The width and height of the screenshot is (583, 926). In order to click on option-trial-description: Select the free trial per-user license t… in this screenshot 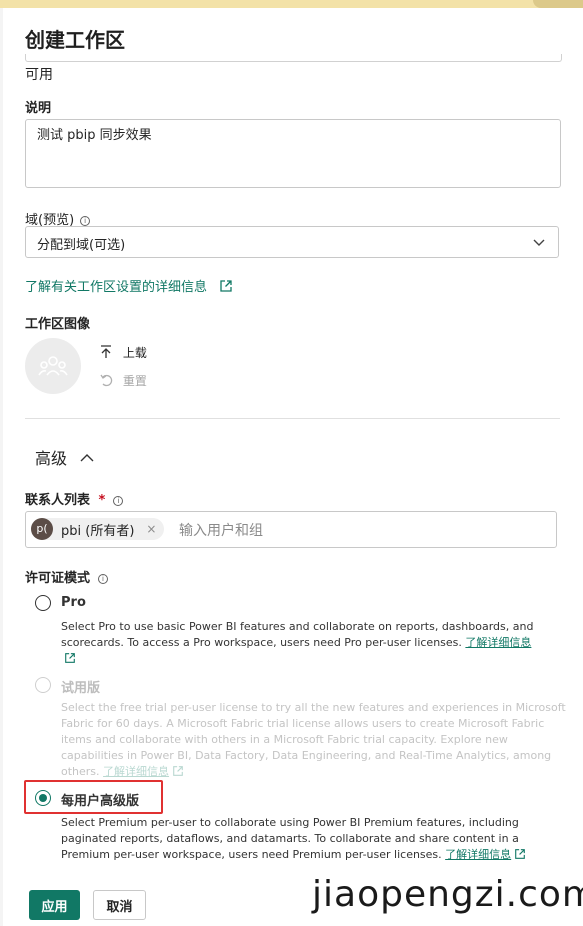, I will do `click(316, 740)`.